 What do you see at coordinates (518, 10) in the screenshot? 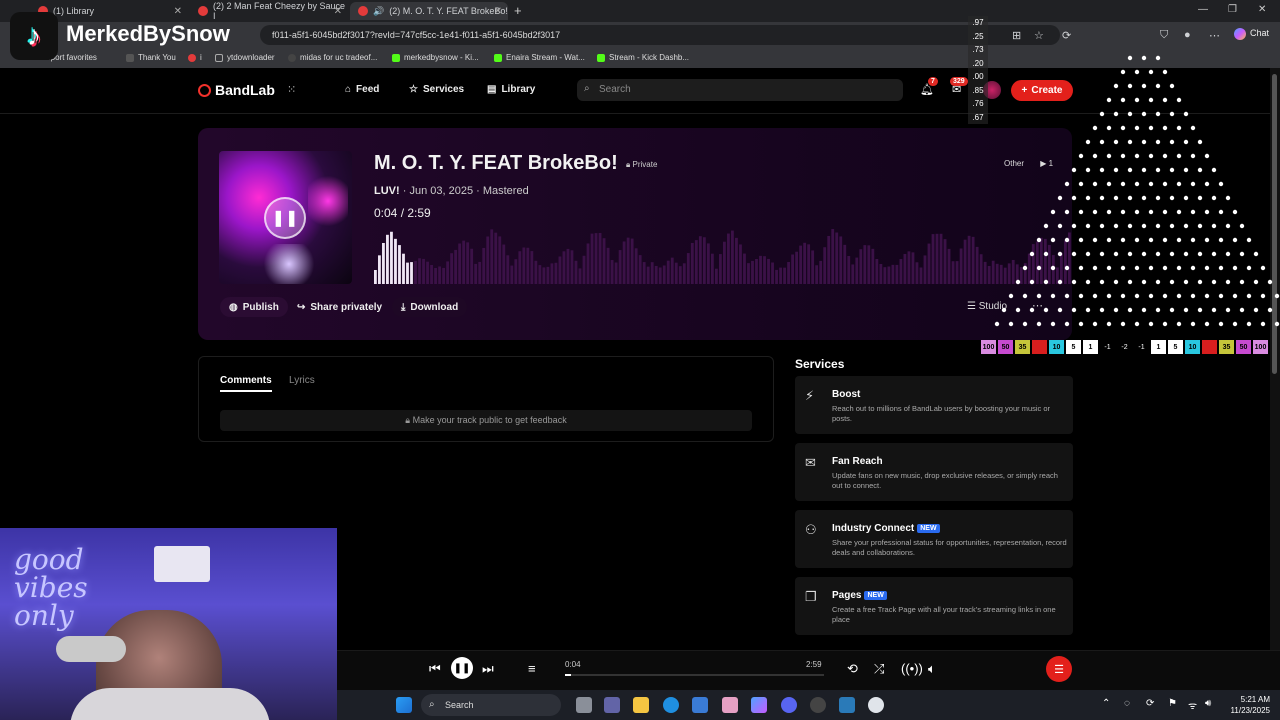
I see `new-tab-icon: +` at bounding box center [518, 10].